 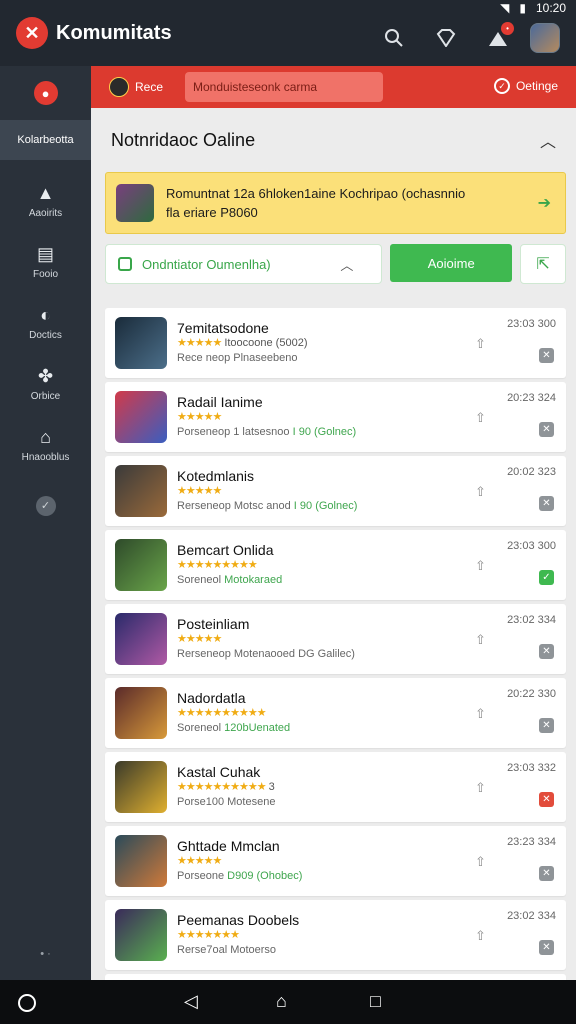 I want to click on sidebar-item-orbice: ✤ Orbice, so click(x=45, y=383).